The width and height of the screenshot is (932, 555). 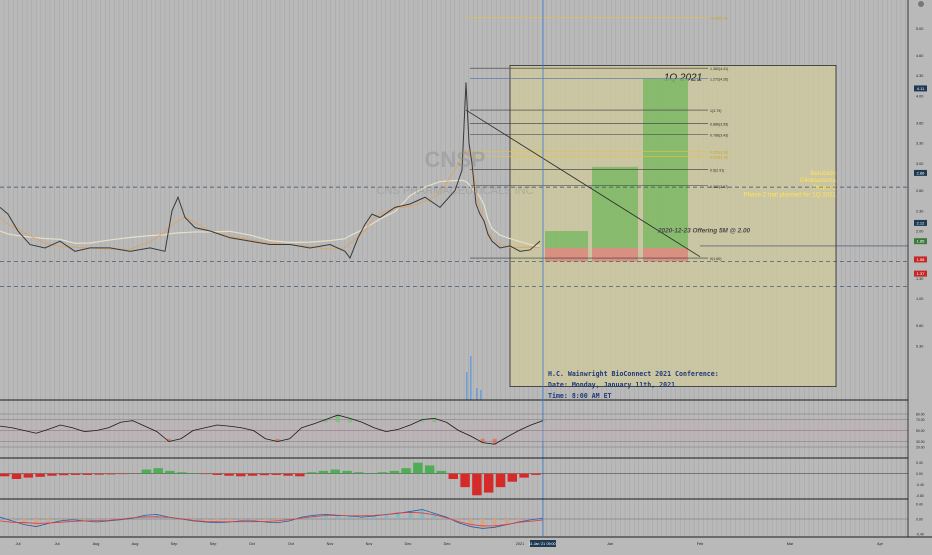 What do you see at coordinates (919, 326) in the screenshot?
I see `price-tick-label: 0.60` at bounding box center [919, 326].